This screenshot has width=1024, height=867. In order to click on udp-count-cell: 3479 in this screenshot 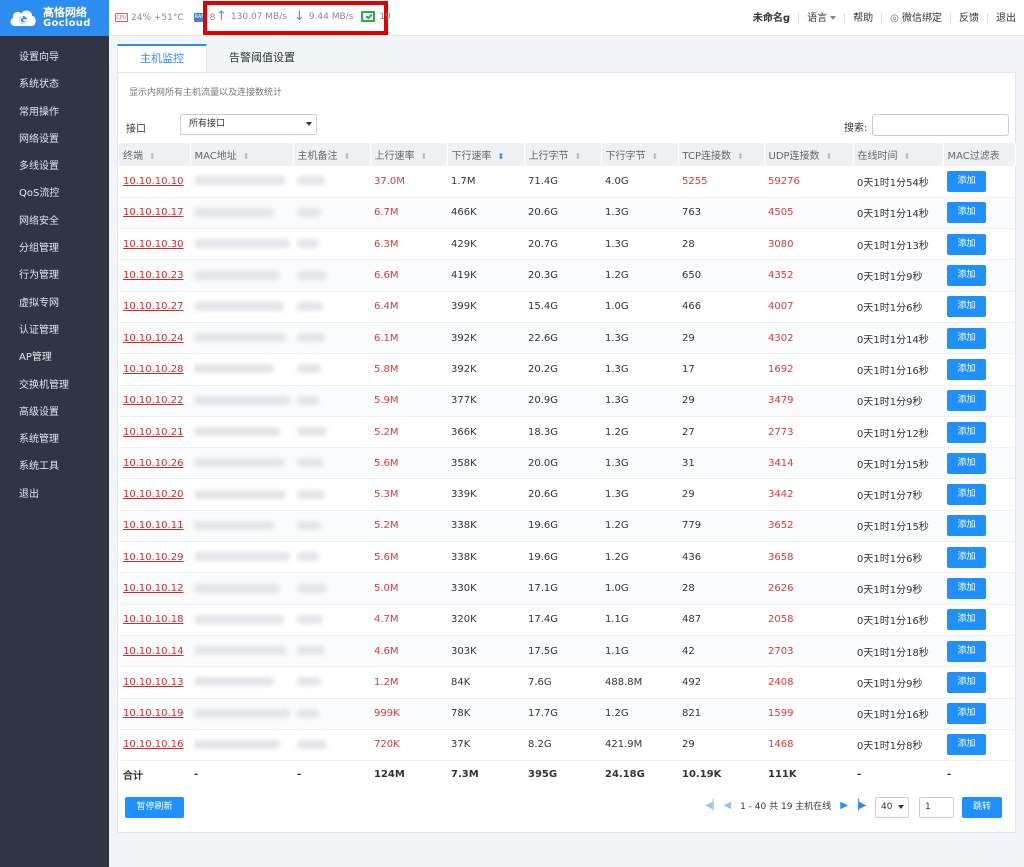, I will do `click(808, 401)`.